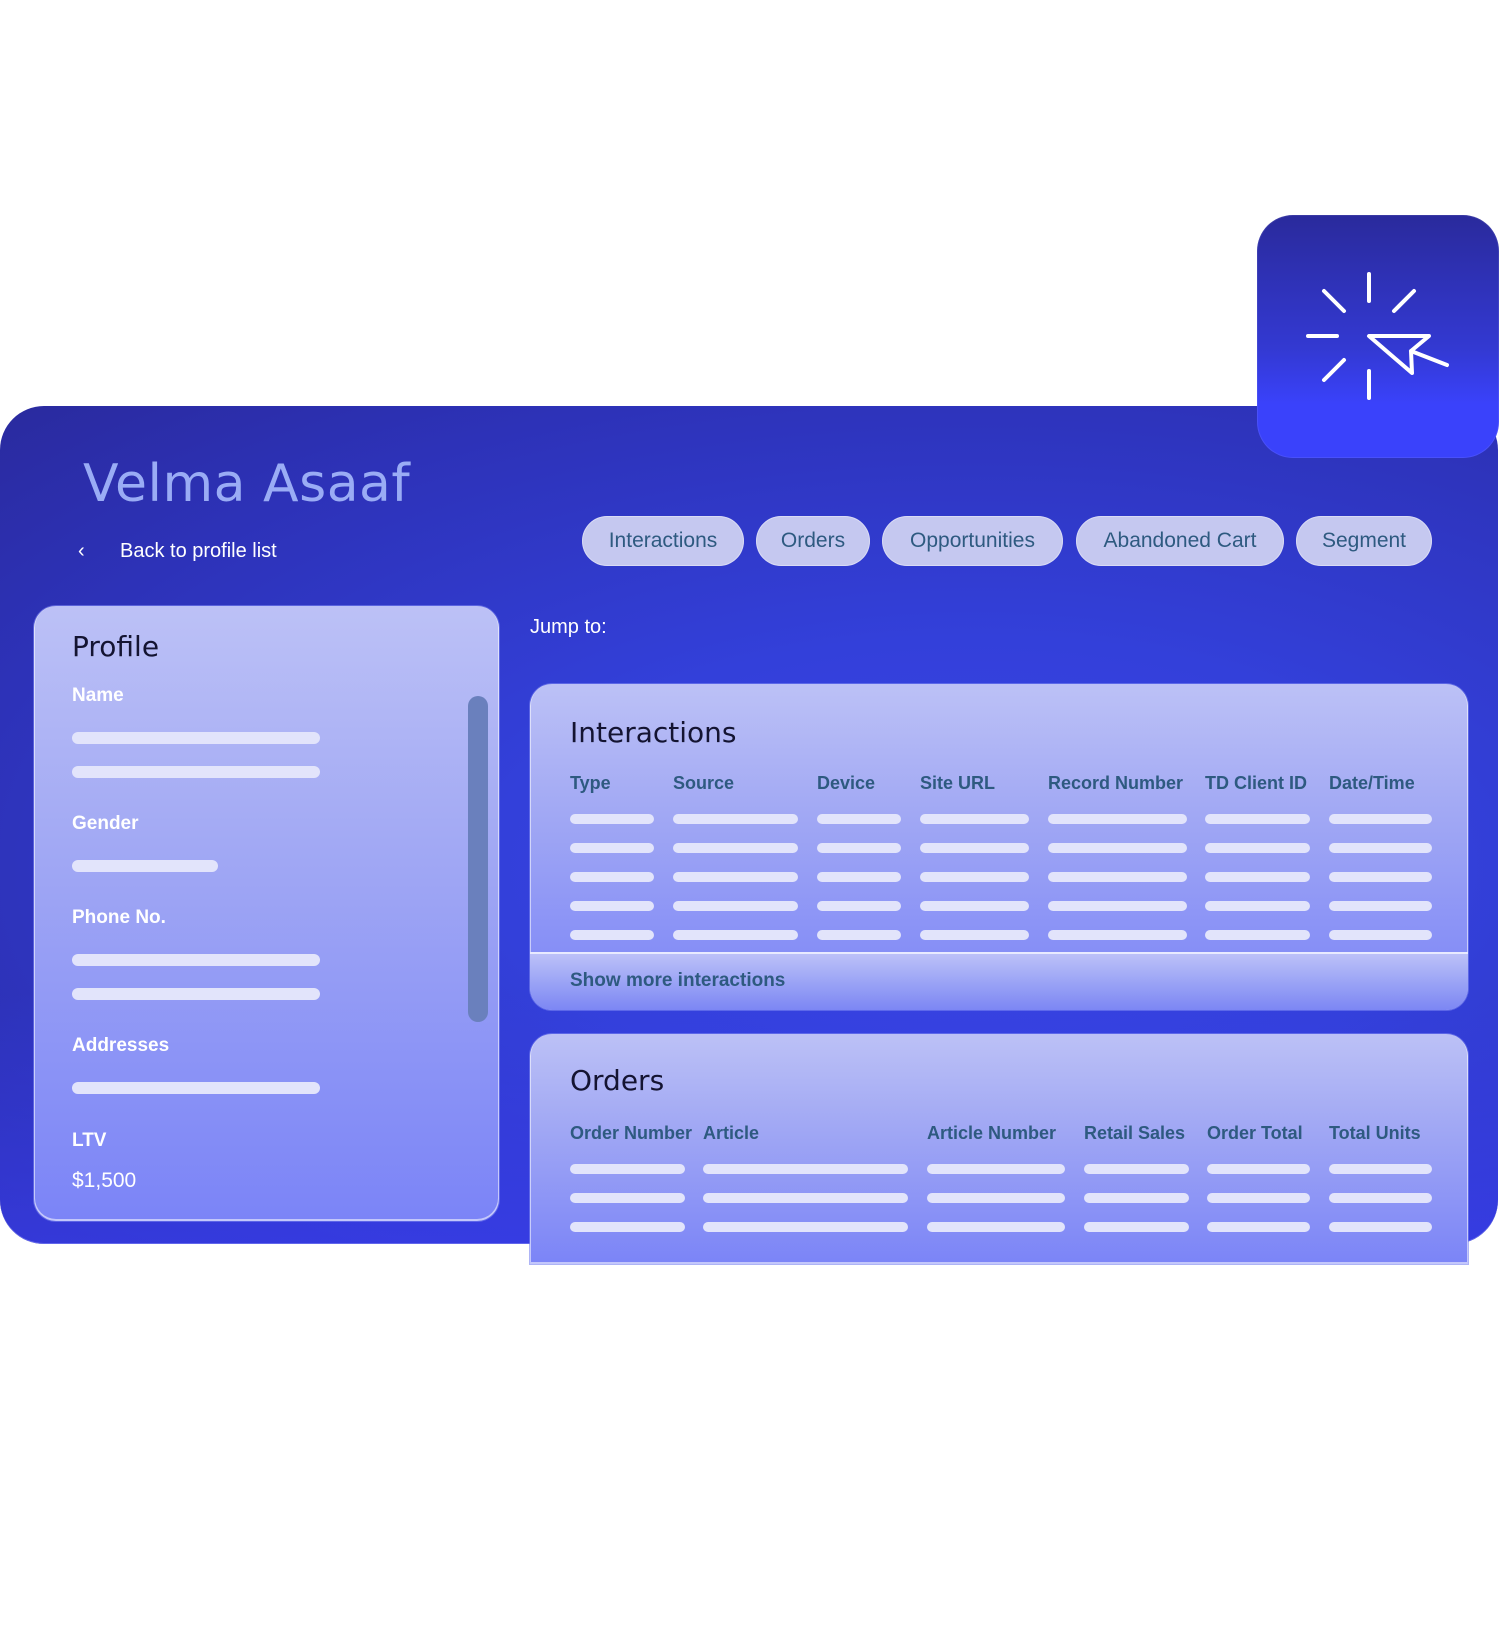  I want to click on field-label-ltv: LTV, so click(89, 1140).